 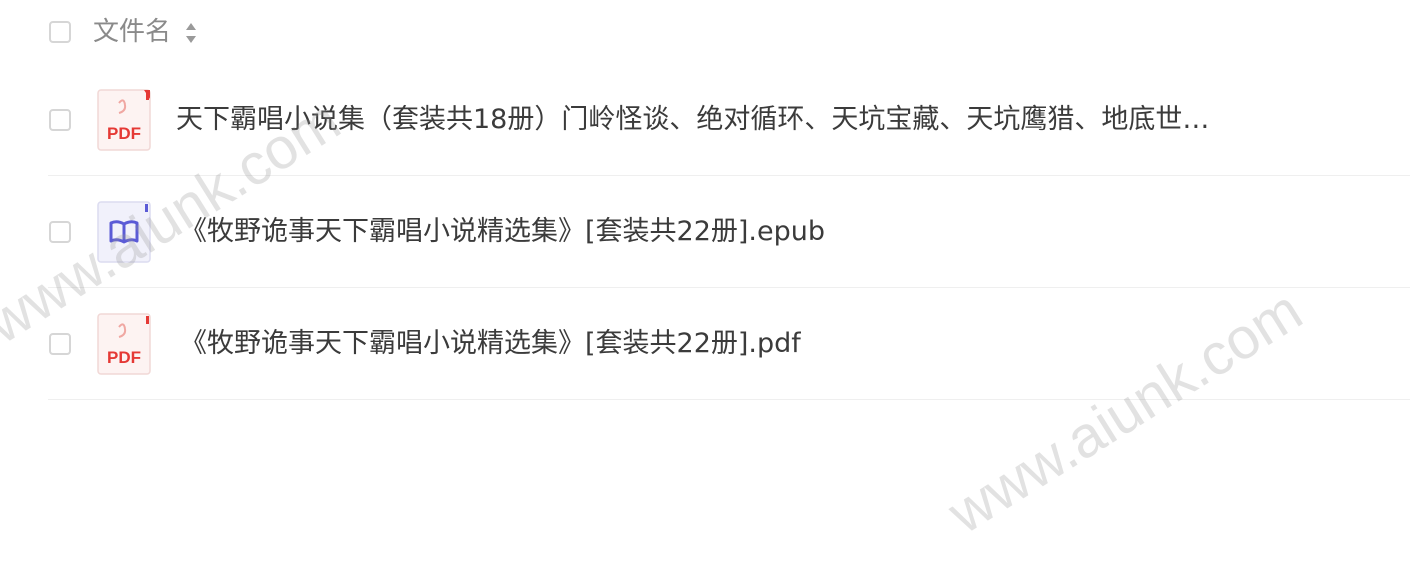 What do you see at coordinates (60, 32) in the screenshot?
I see `select-all-checkbox` at bounding box center [60, 32].